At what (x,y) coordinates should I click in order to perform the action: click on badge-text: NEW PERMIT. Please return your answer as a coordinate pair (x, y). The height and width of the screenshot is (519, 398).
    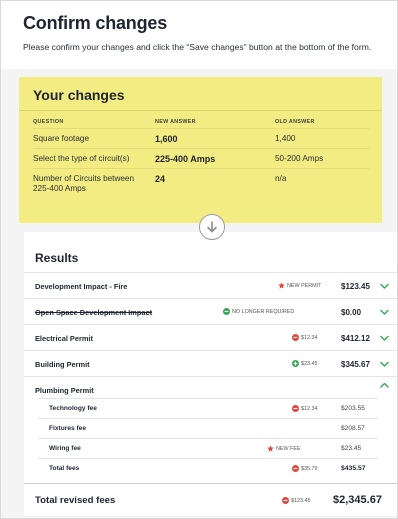
    Looking at the image, I should click on (304, 285).